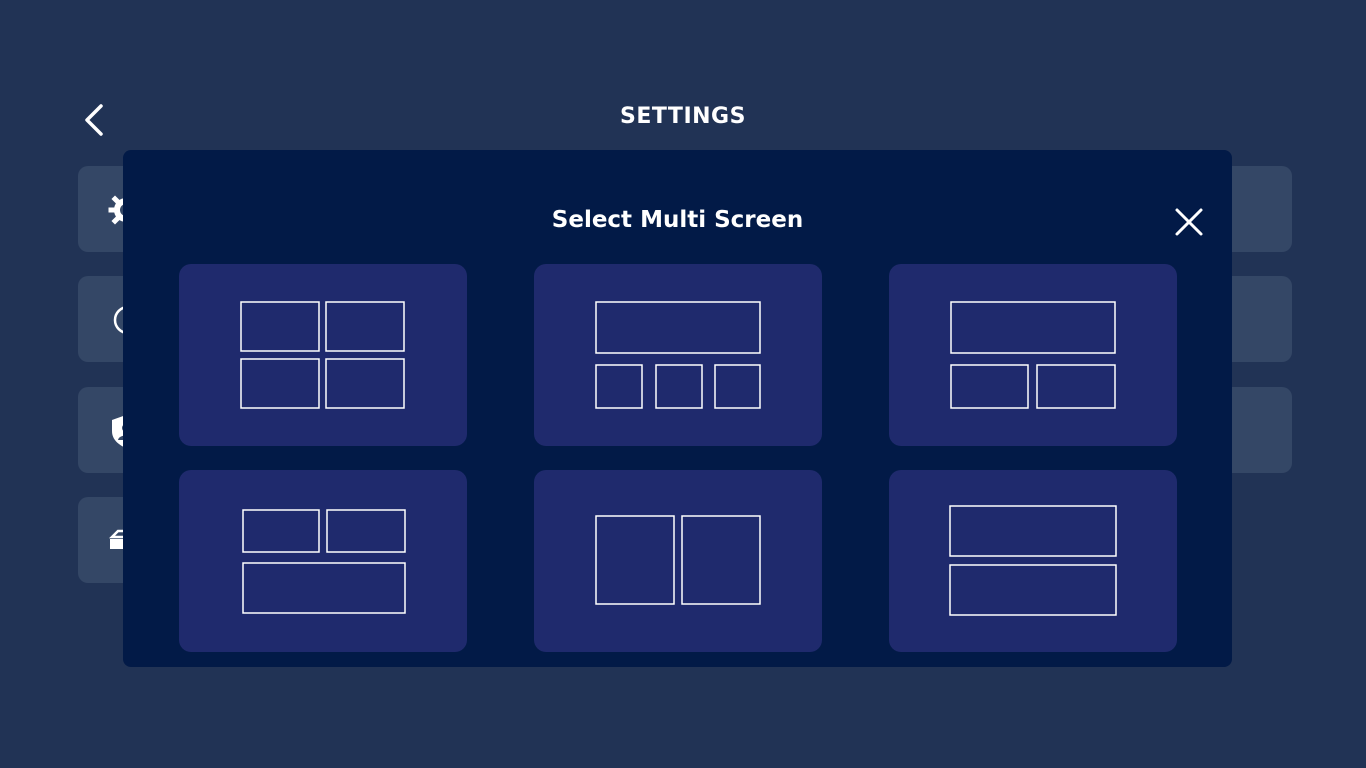 The image size is (1366, 768). I want to click on layout-one-top-two-bottom-icon, so click(1033, 355).